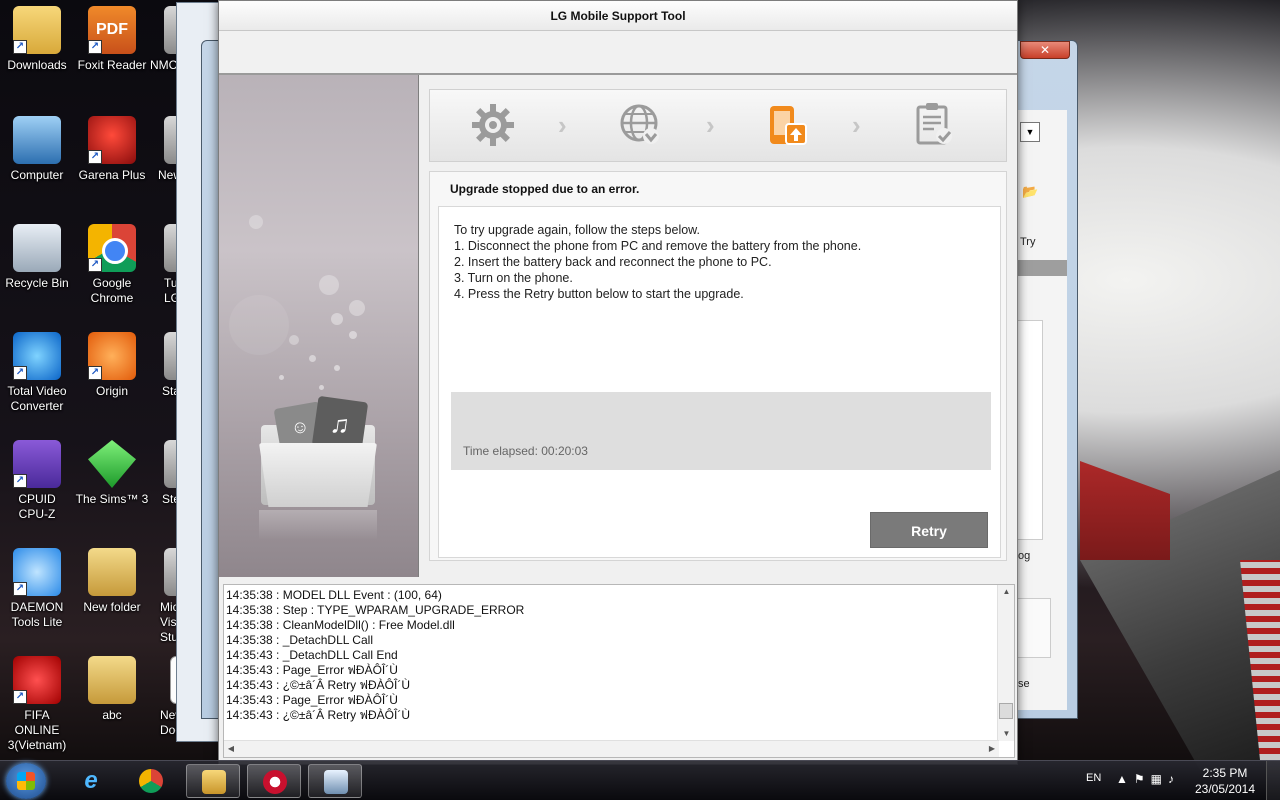 The width and height of the screenshot is (1280, 800). Describe the element at coordinates (1125, 779) in the screenshot. I see `show-hidden-icons-icon: ▲` at that location.